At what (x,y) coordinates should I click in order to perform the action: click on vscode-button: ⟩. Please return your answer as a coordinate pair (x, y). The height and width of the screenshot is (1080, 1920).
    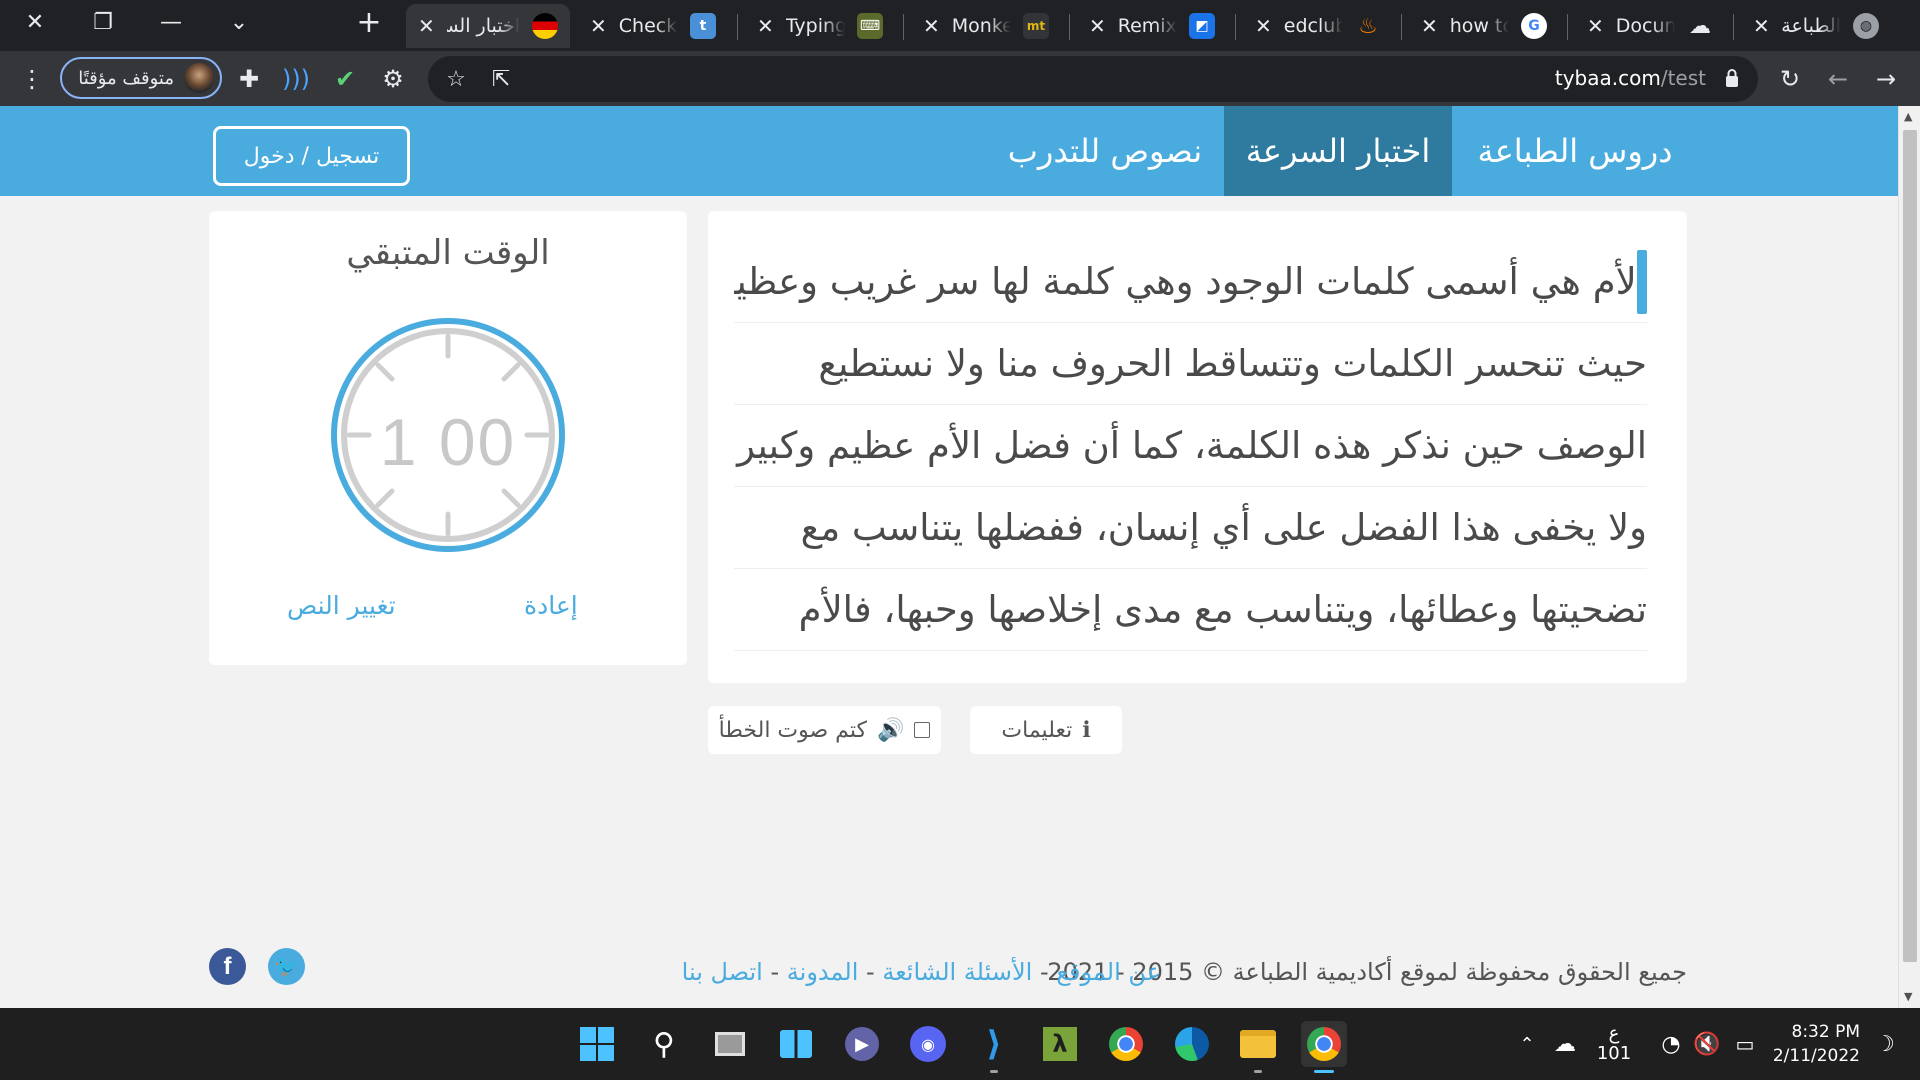
    Looking at the image, I should click on (994, 1047).